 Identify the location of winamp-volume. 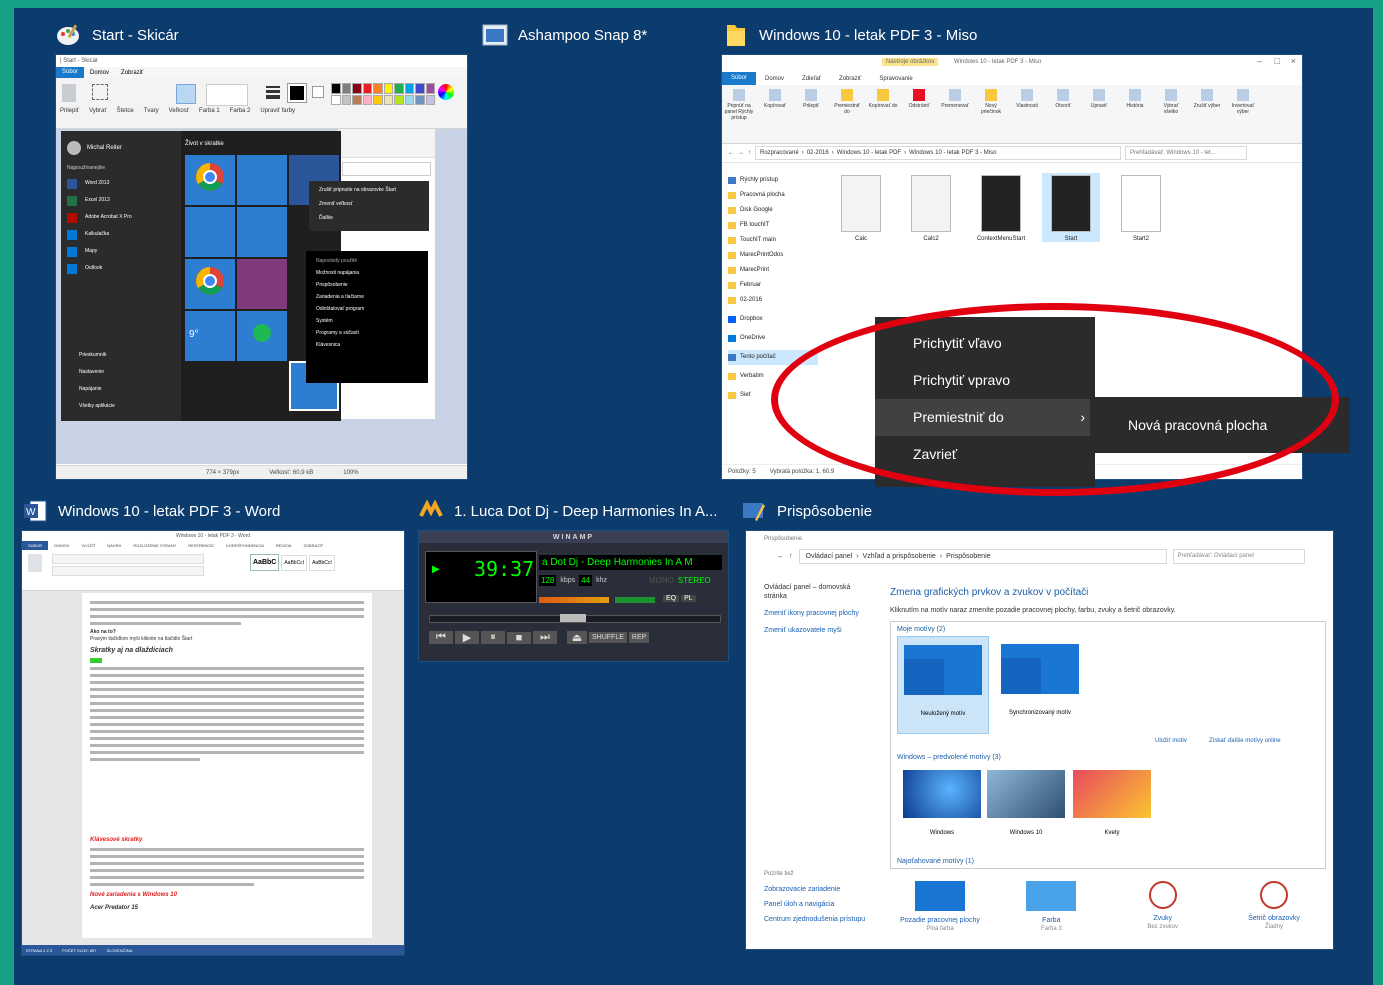
(574, 600).